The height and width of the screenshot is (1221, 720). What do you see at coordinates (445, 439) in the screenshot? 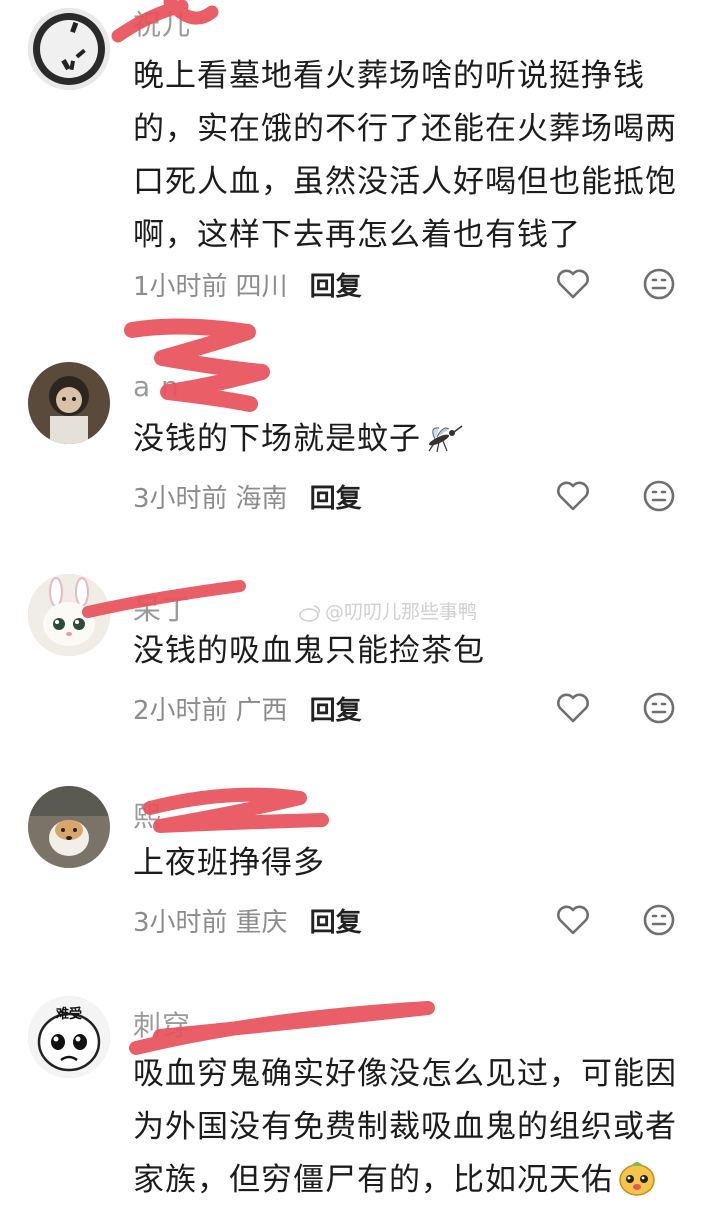
I see `mosquito-emoji-icon` at bounding box center [445, 439].